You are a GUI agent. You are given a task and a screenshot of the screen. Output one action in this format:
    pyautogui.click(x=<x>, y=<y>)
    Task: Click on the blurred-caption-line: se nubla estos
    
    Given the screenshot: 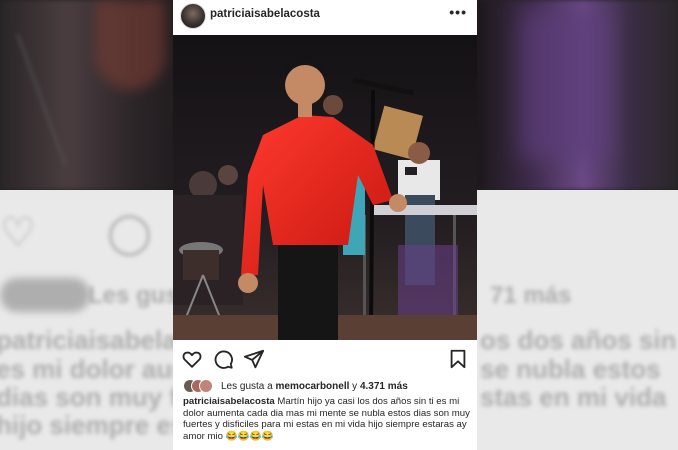 What is the action you would take?
    pyautogui.click(x=570, y=369)
    